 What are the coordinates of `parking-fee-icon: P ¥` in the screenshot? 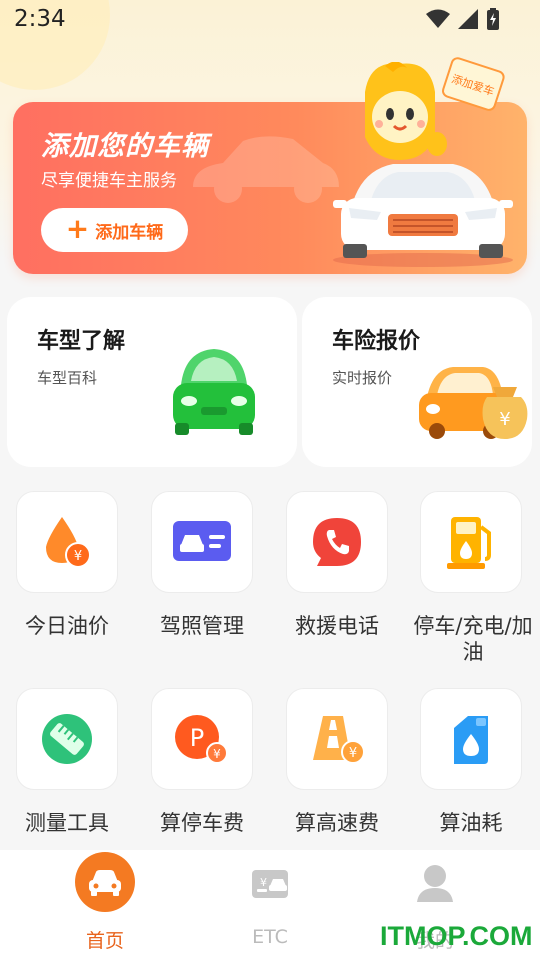 It's located at (201, 739).